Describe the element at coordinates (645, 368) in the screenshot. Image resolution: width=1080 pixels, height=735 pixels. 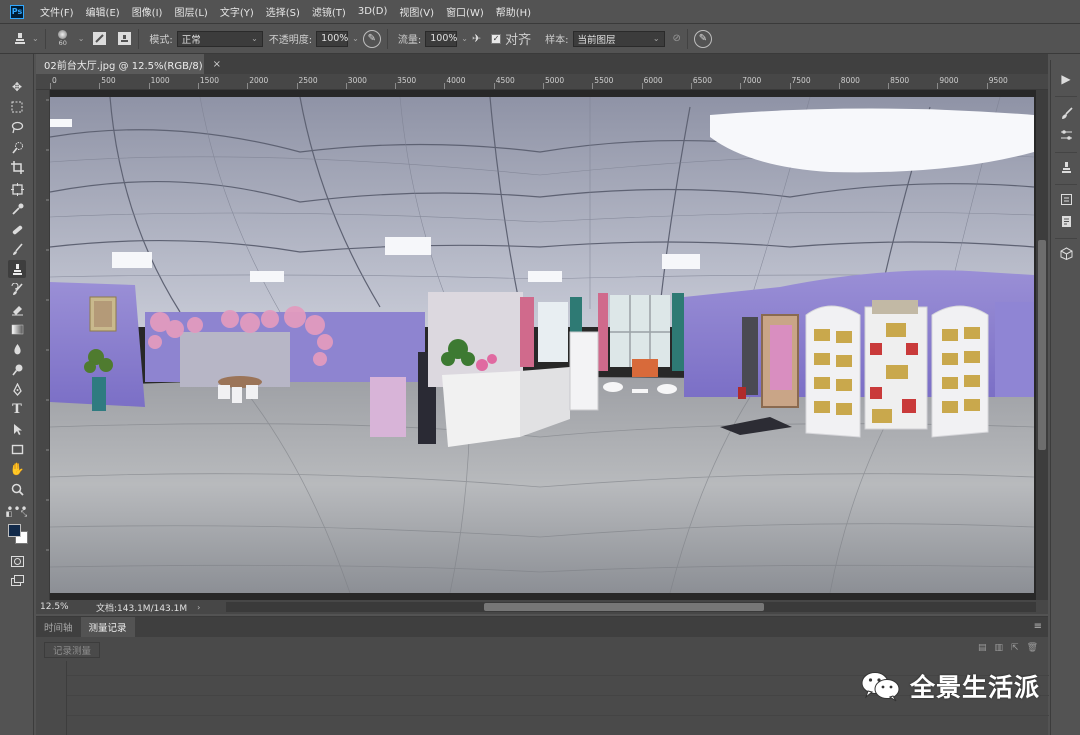
I see `tv-screen` at that location.